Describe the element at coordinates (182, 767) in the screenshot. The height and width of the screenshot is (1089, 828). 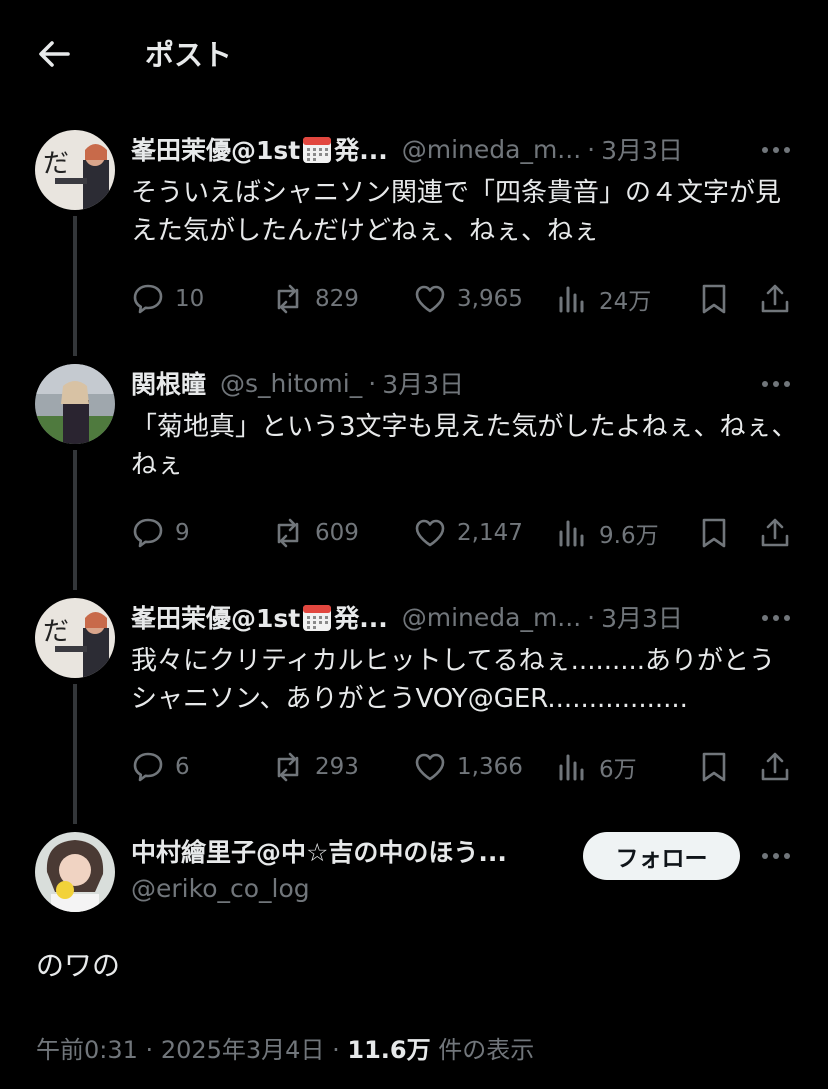
I see `reply-count: 6` at that location.